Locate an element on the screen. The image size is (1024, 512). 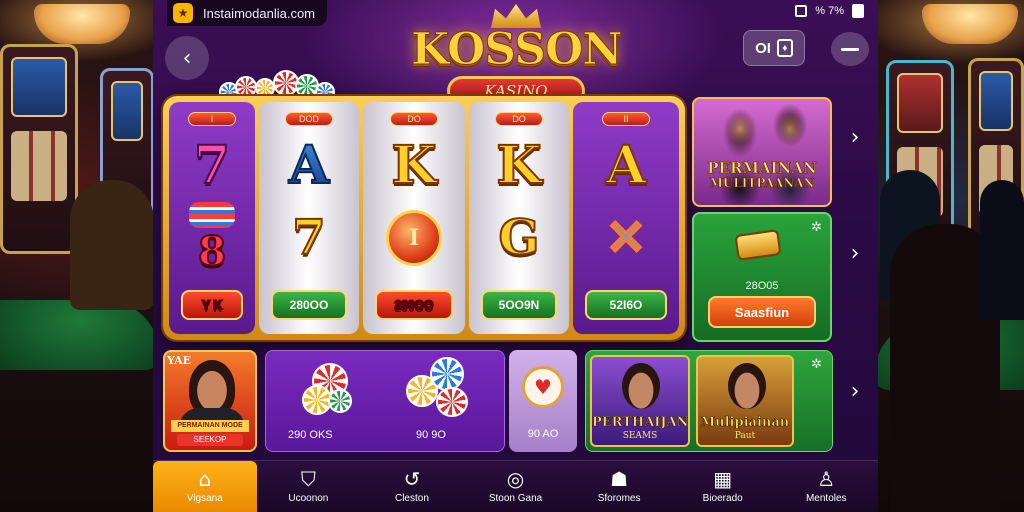
reel-bet-button: 290OO is located at coordinates (414, 305).